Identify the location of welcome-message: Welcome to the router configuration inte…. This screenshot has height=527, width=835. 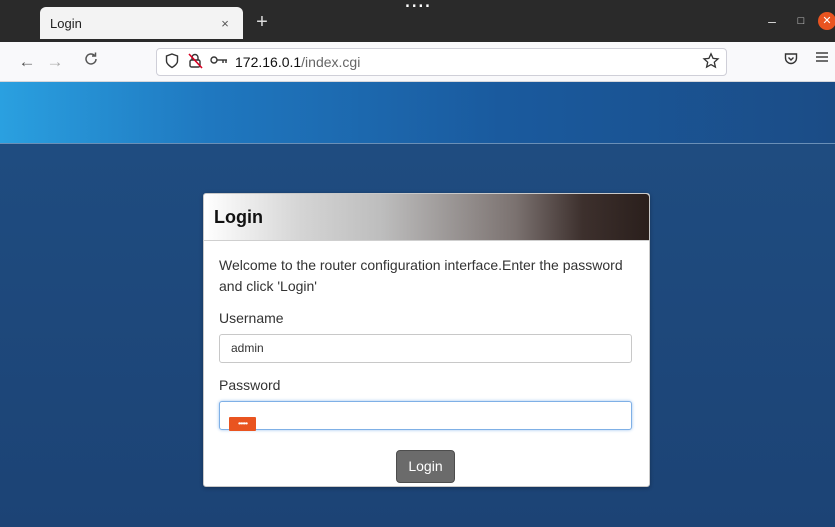
(421, 275).